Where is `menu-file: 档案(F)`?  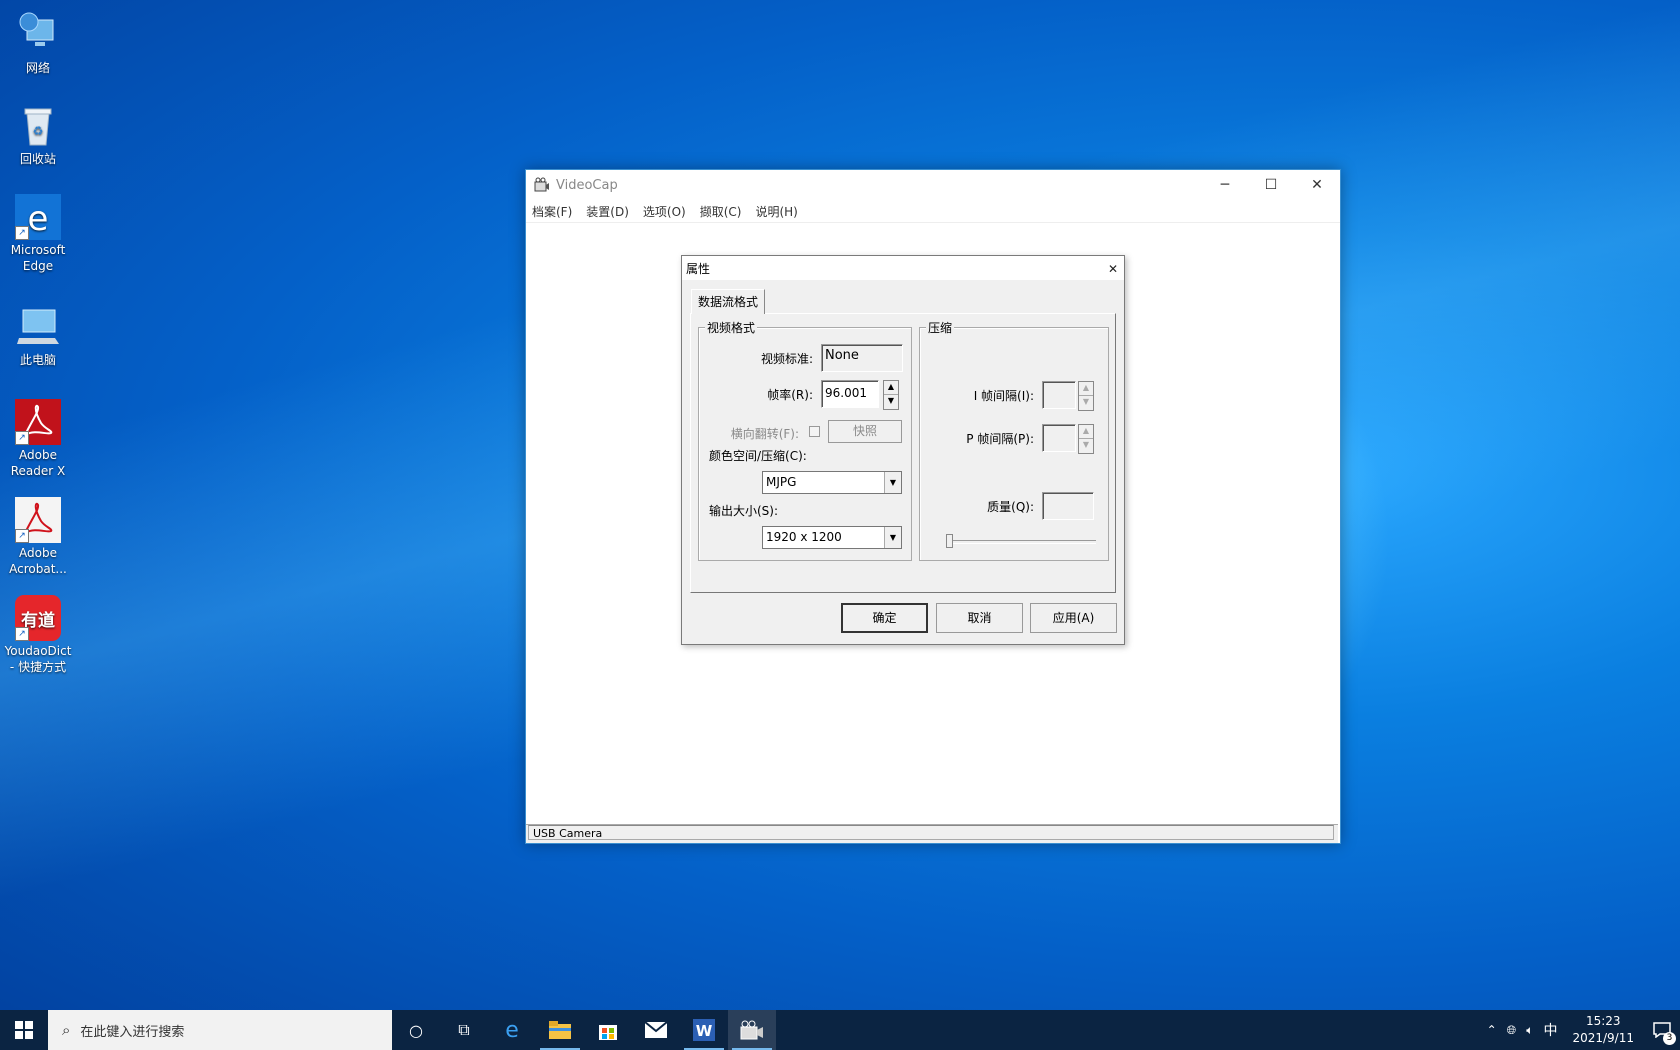
menu-file: 档案(F) is located at coordinates (552, 211).